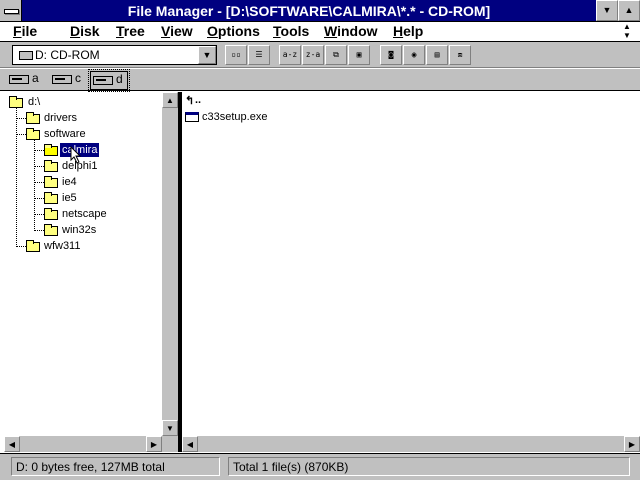  What do you see at coordinates (207, 55) in the screenshot?
I see `combo-dropdown-arrow: ▼` at bounding box center [207, 55].